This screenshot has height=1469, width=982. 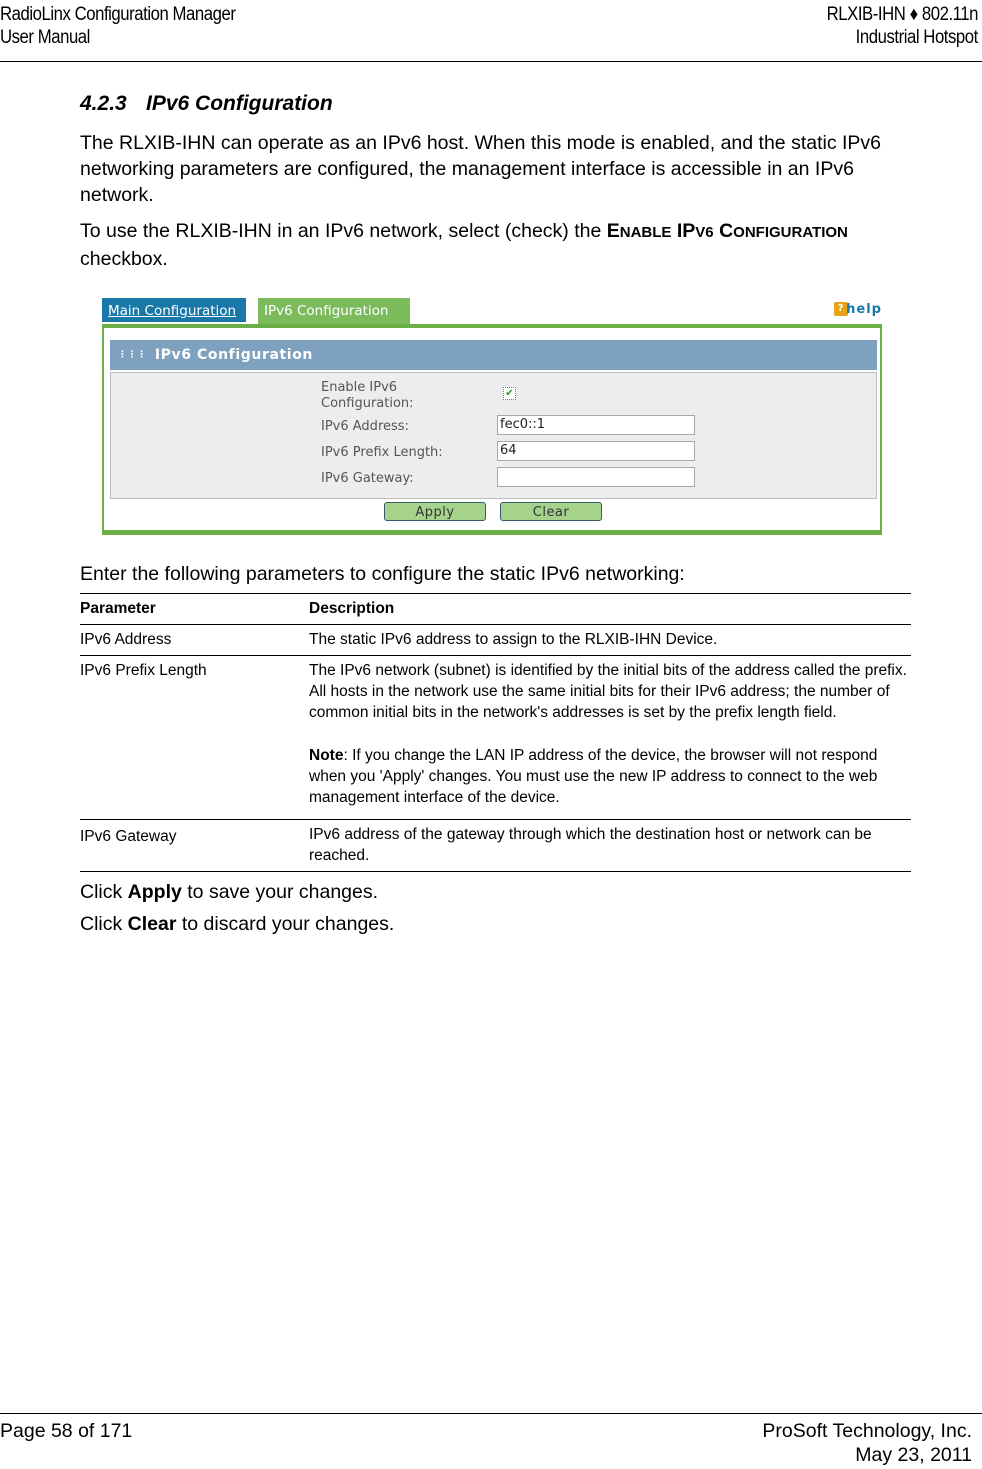 I want to click on header-divider, so click(x=491, y=61).